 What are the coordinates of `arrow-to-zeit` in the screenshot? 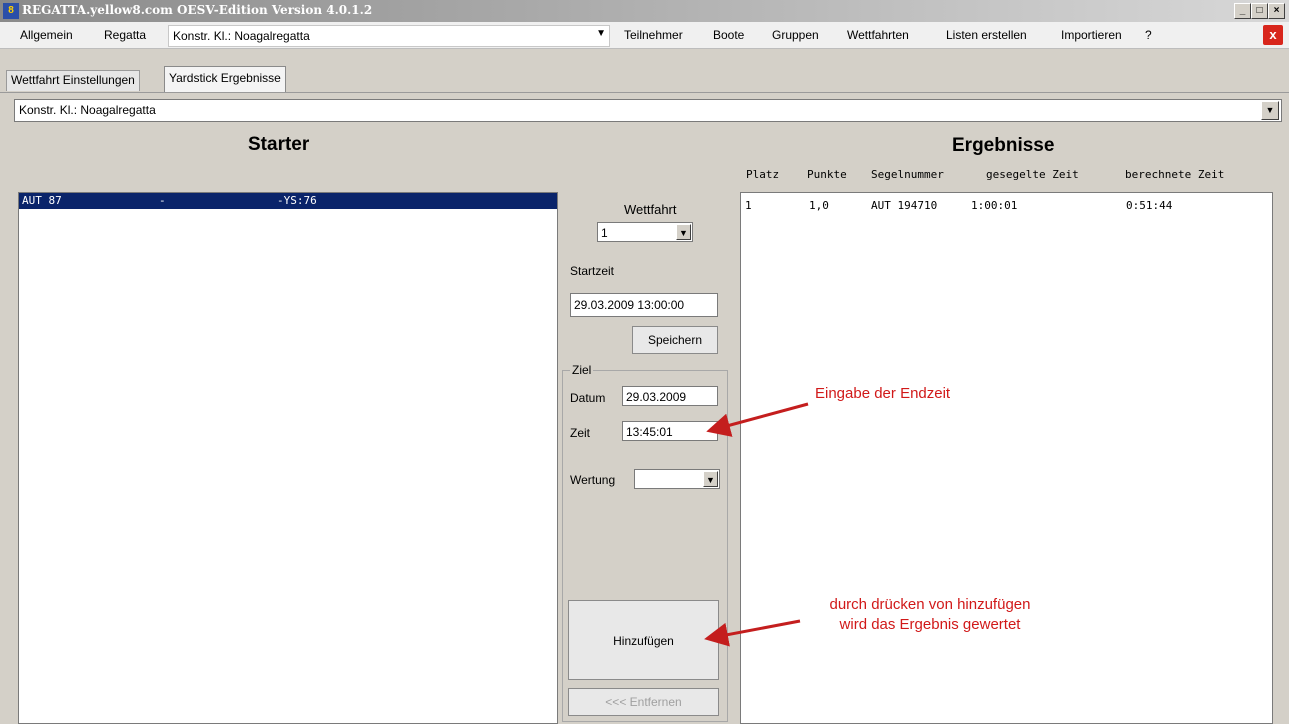 It's located at (757, 419).